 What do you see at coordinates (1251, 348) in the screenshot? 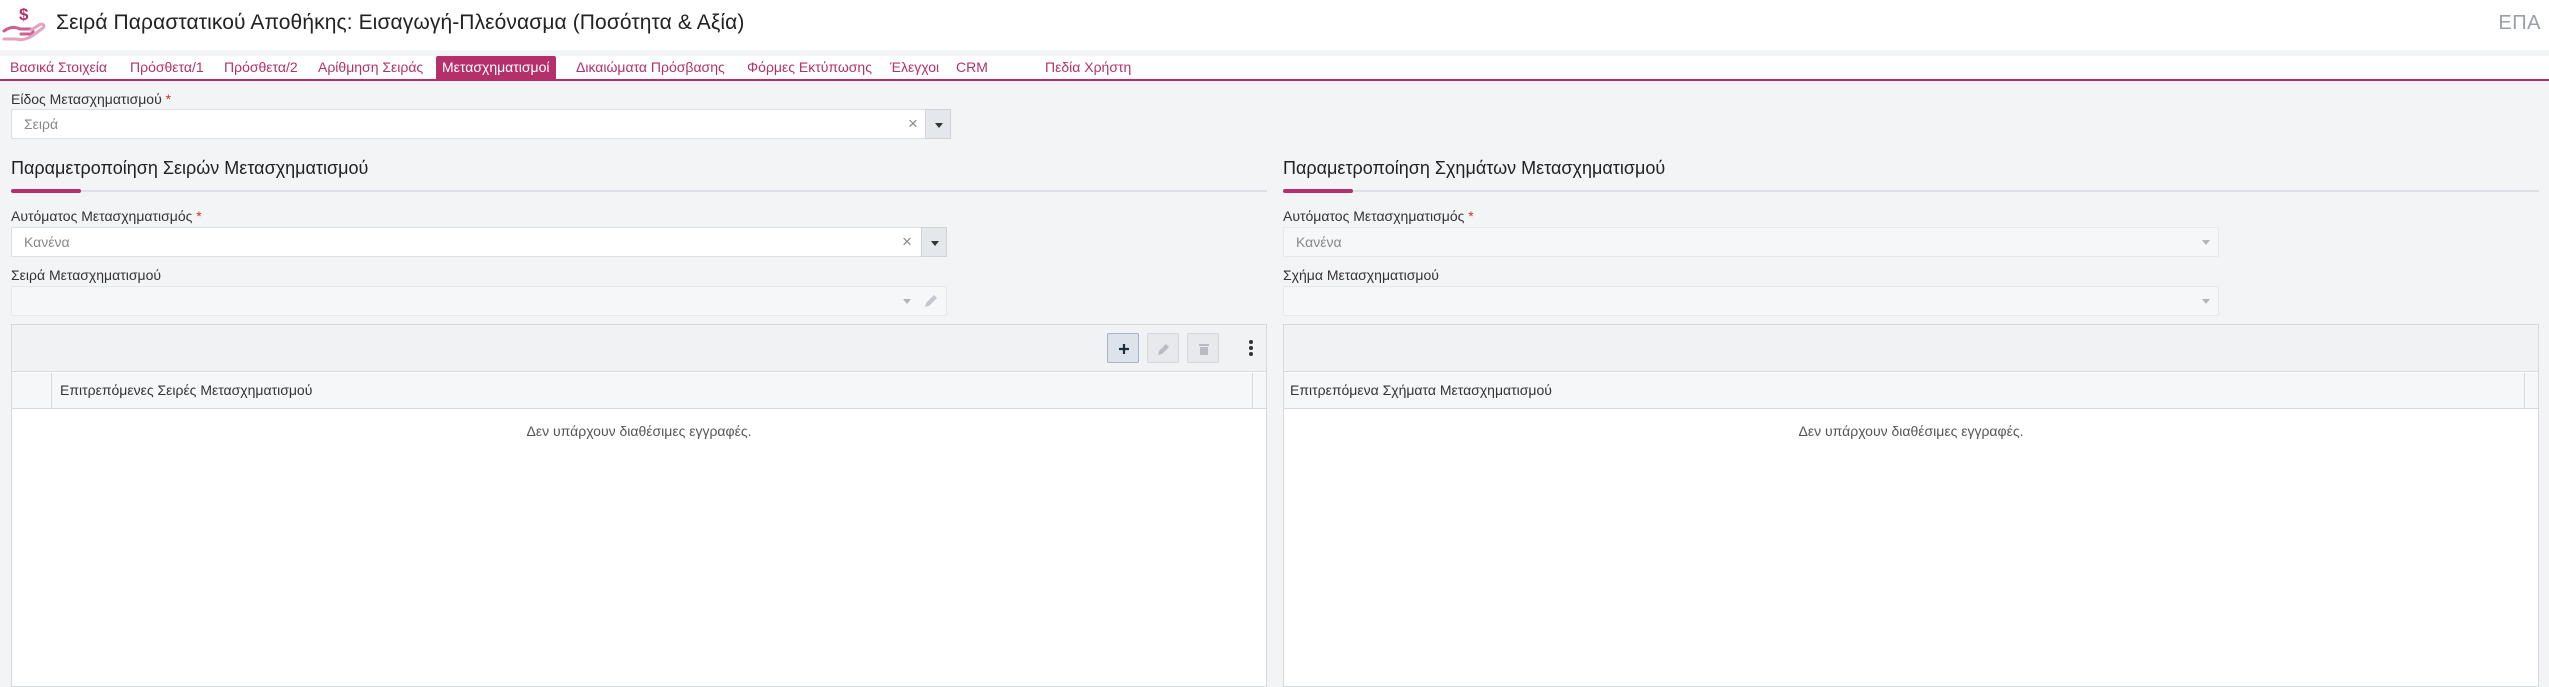
I see `more-options-icon` at bounding box center [1251, 348].